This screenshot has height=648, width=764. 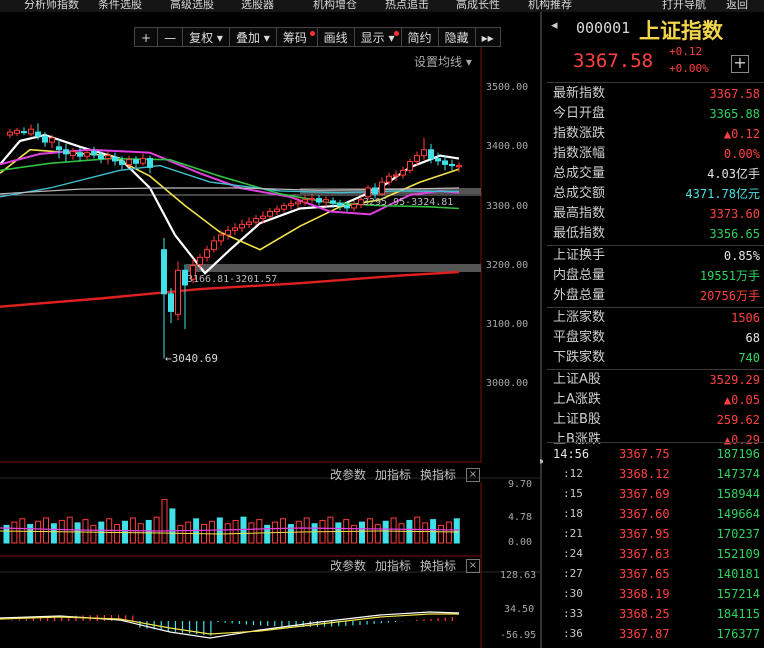 I want to click on menu-item-condition-stock: 条件选股, so click(x=120, y=6).